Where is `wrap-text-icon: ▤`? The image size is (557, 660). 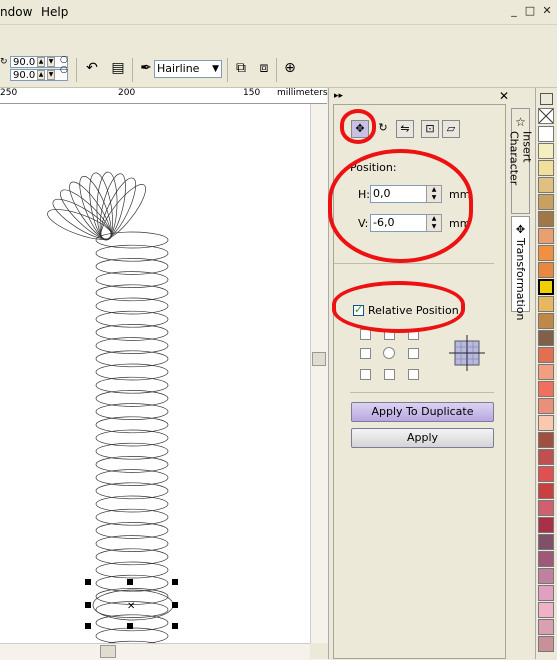
wrap-text-icon: ▤ is located at coordinates (118, 68).